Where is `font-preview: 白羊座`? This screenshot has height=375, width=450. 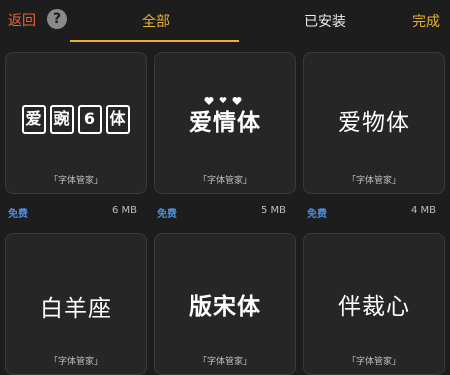 font-preview: 白羊座 is located at coordinates (76, 309).